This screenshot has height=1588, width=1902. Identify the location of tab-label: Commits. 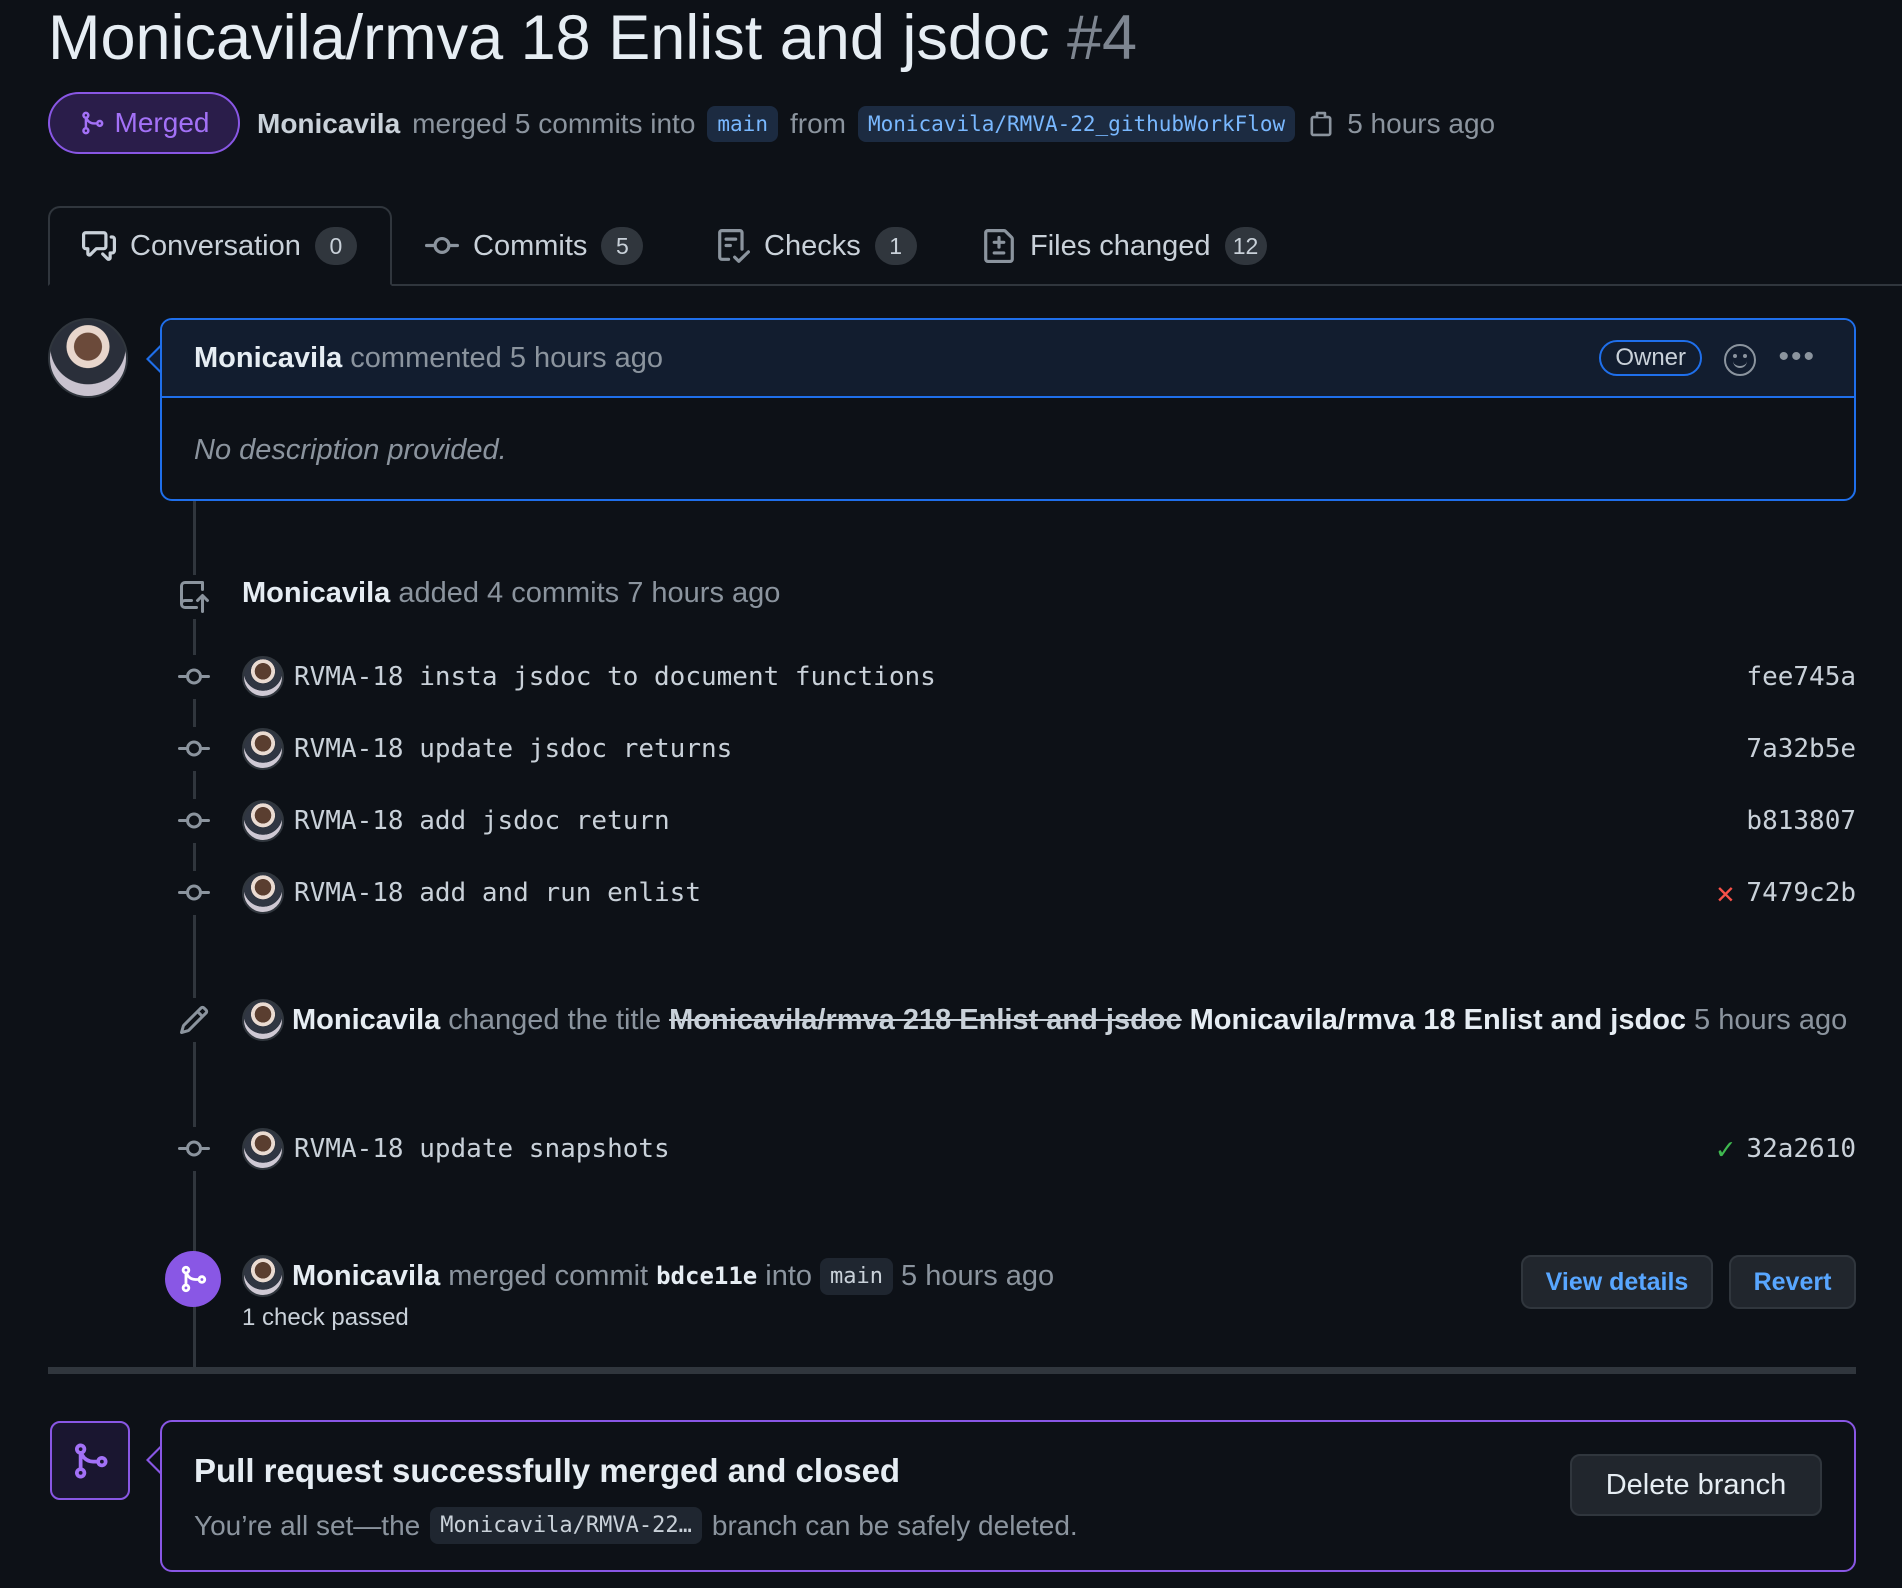
(530, 245).